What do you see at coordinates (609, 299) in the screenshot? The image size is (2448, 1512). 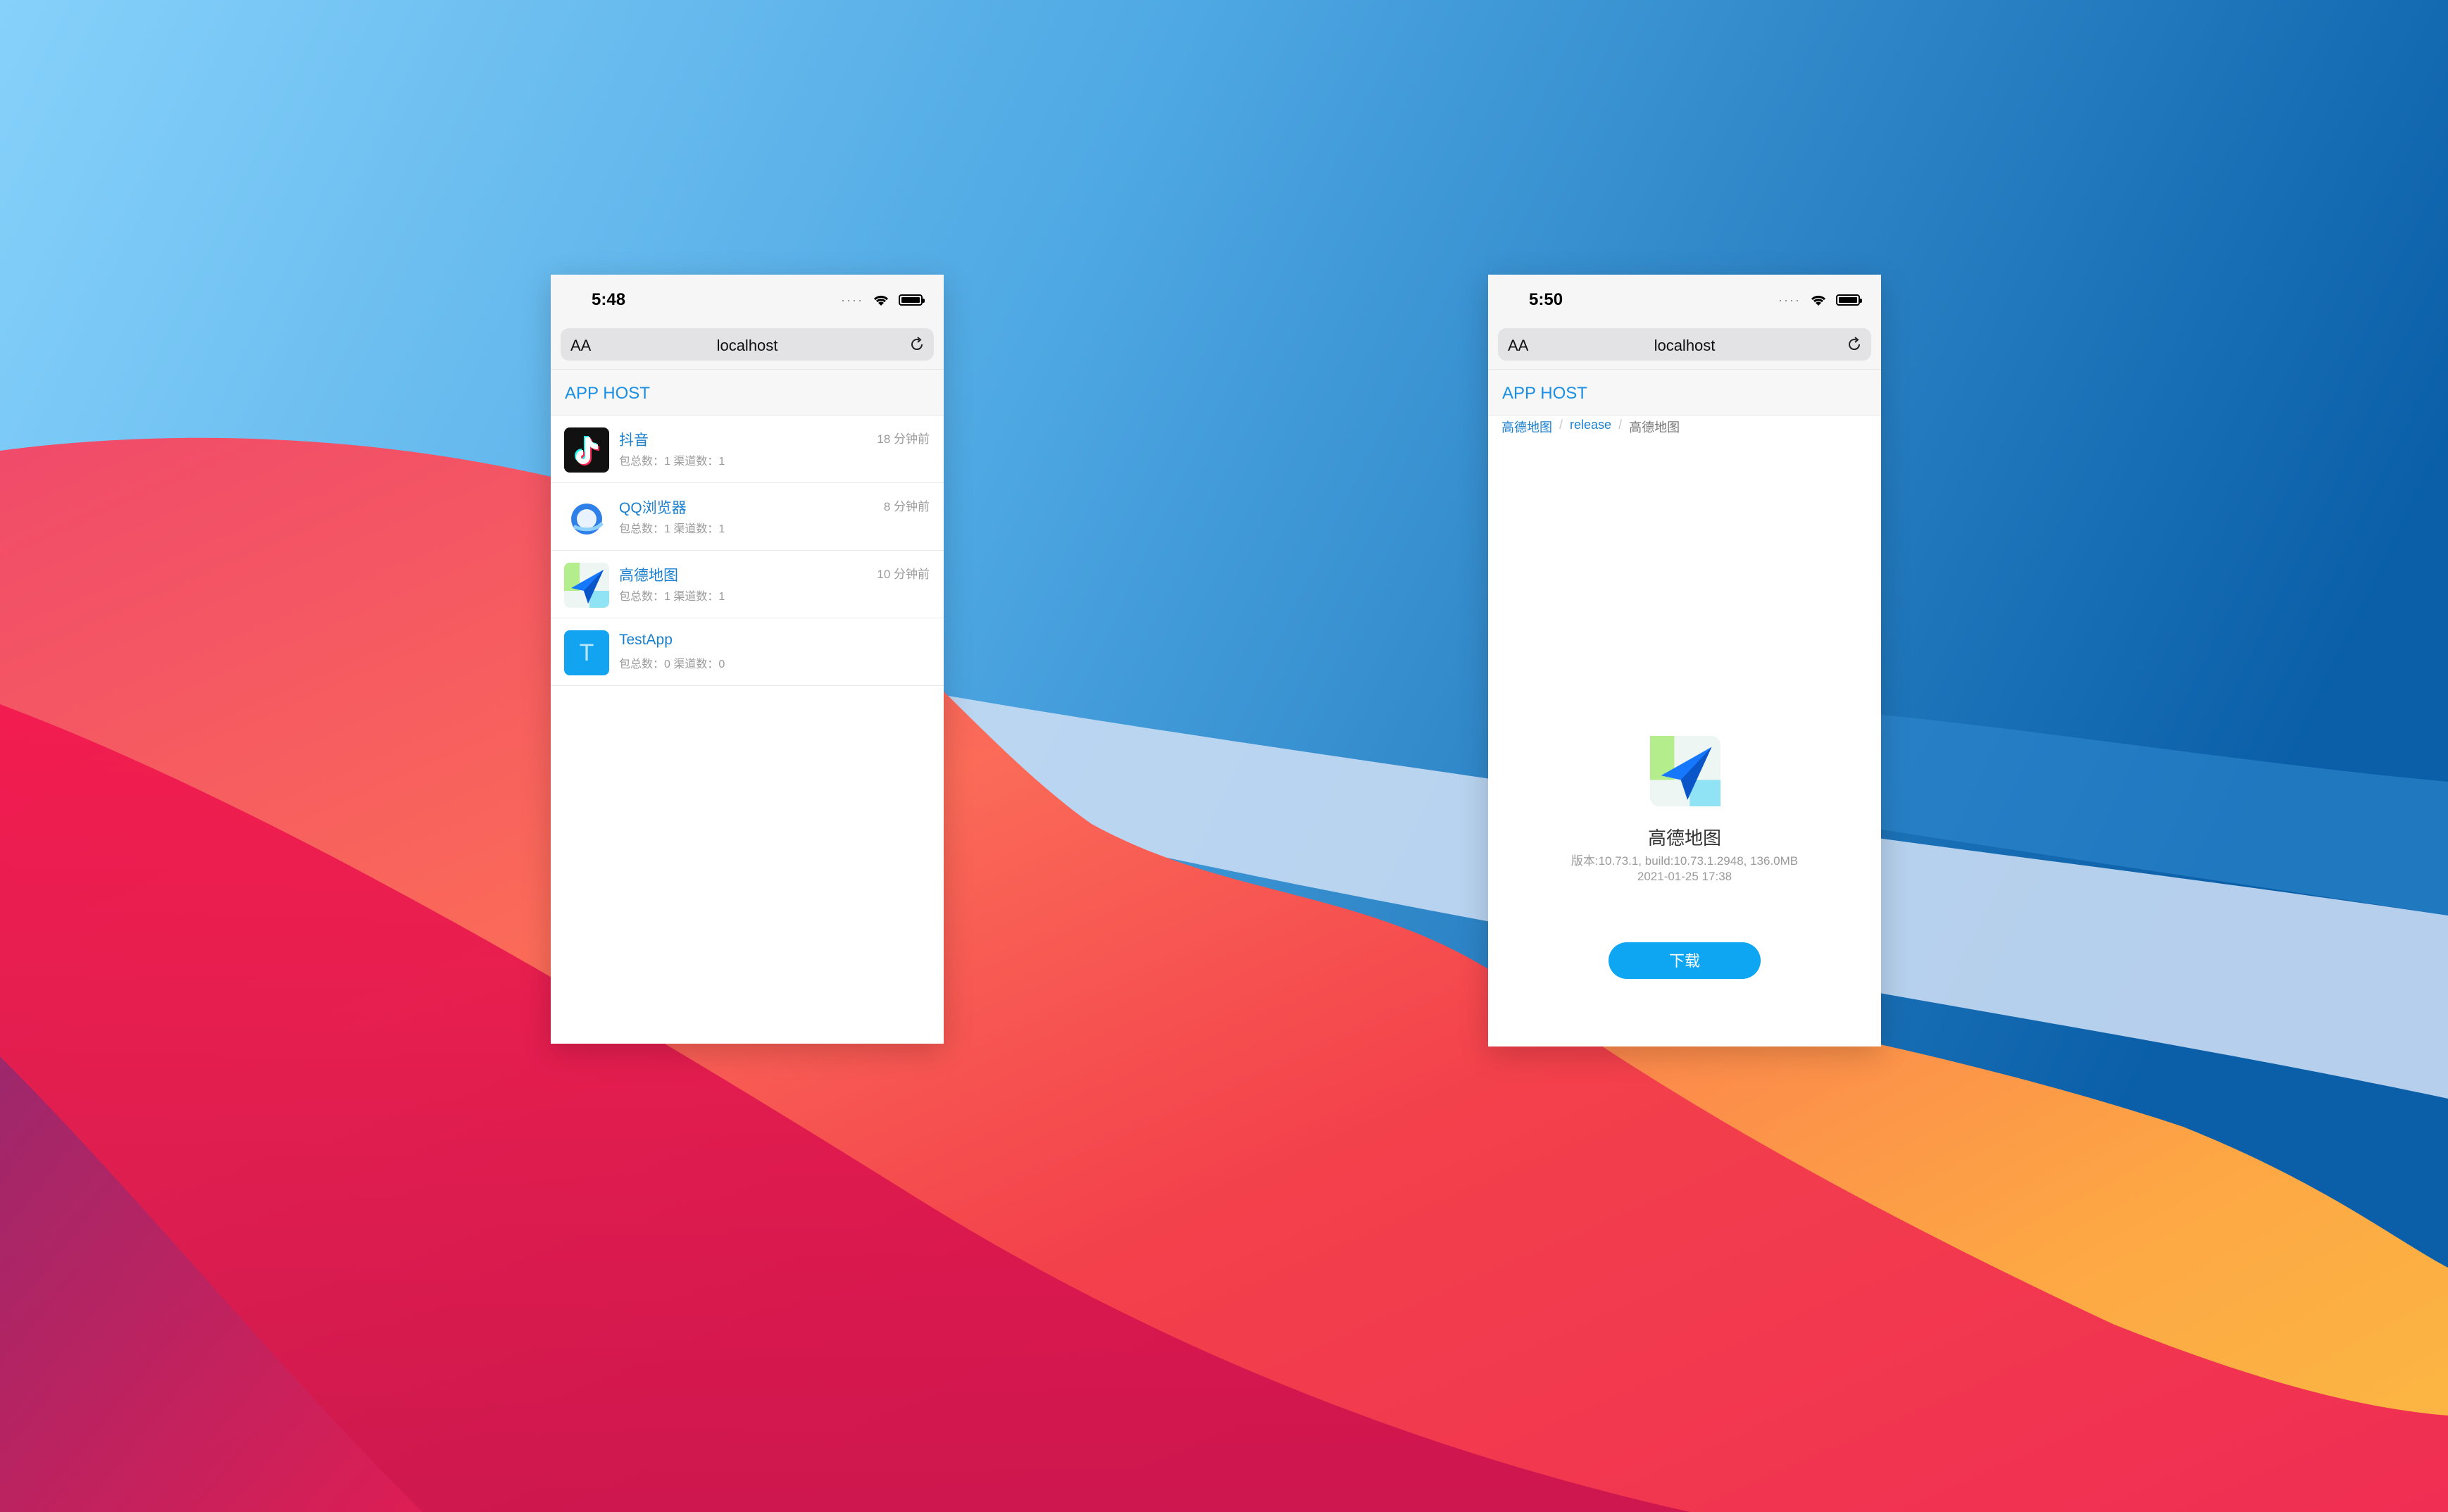 I see `status-time: 5:48` at bounding box center [609, 299].